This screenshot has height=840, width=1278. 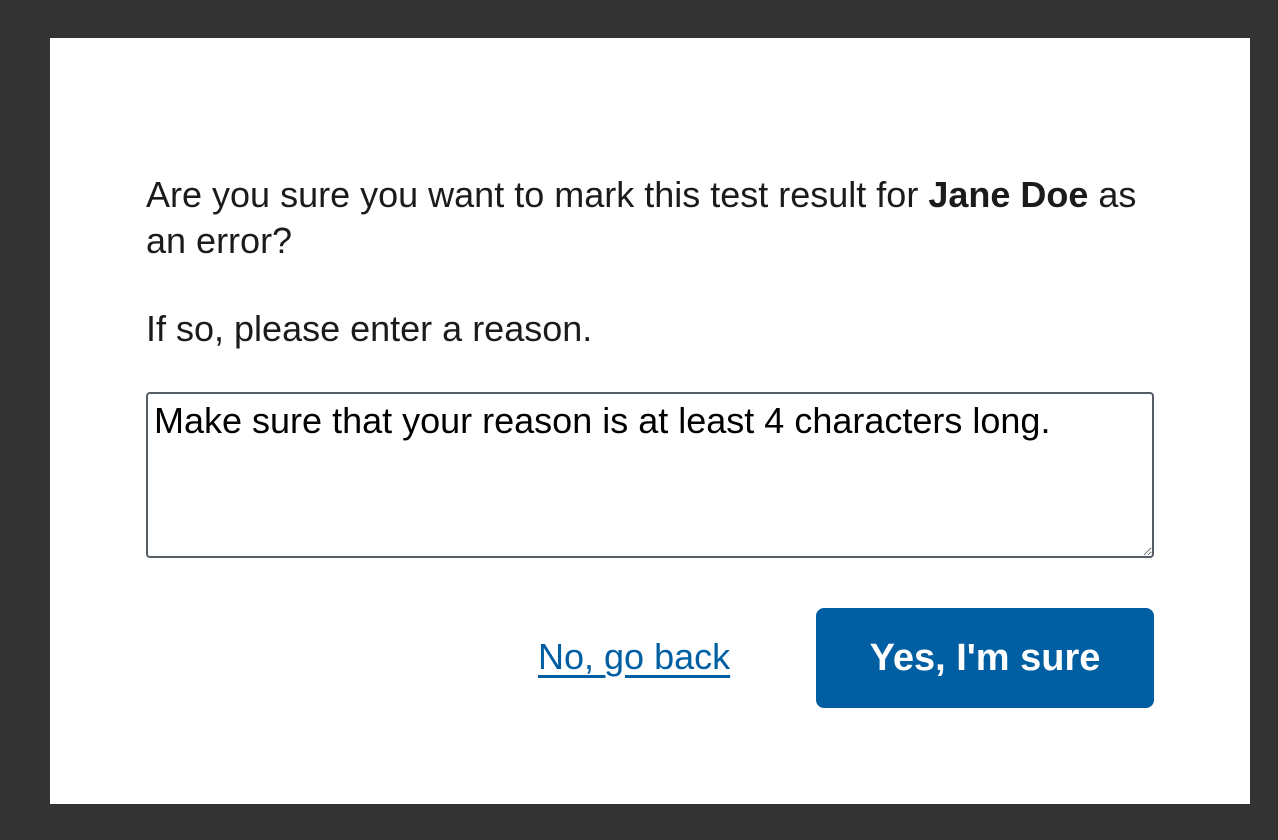 I want to click on dialog-instruction: If so, please enter a reason., so click(x=369, y=328).